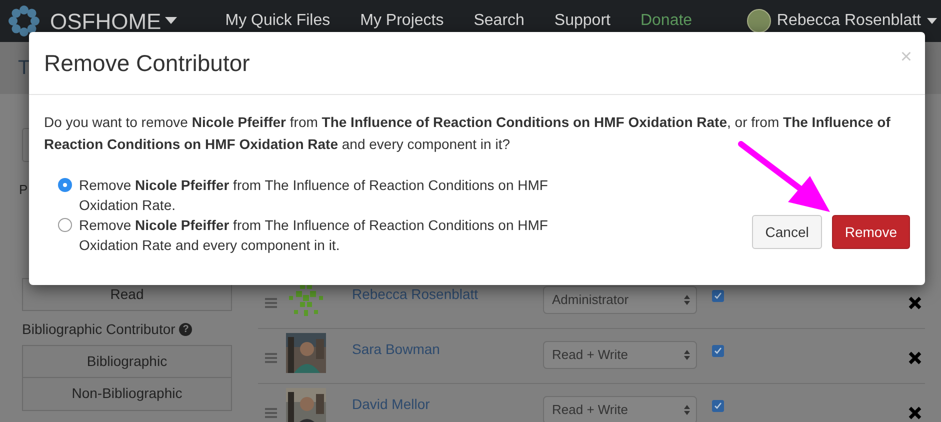  What do you see at coordinates (185, 329) in the screenshot?
I see `help-icon: ?` at bounding box center [185, 329].